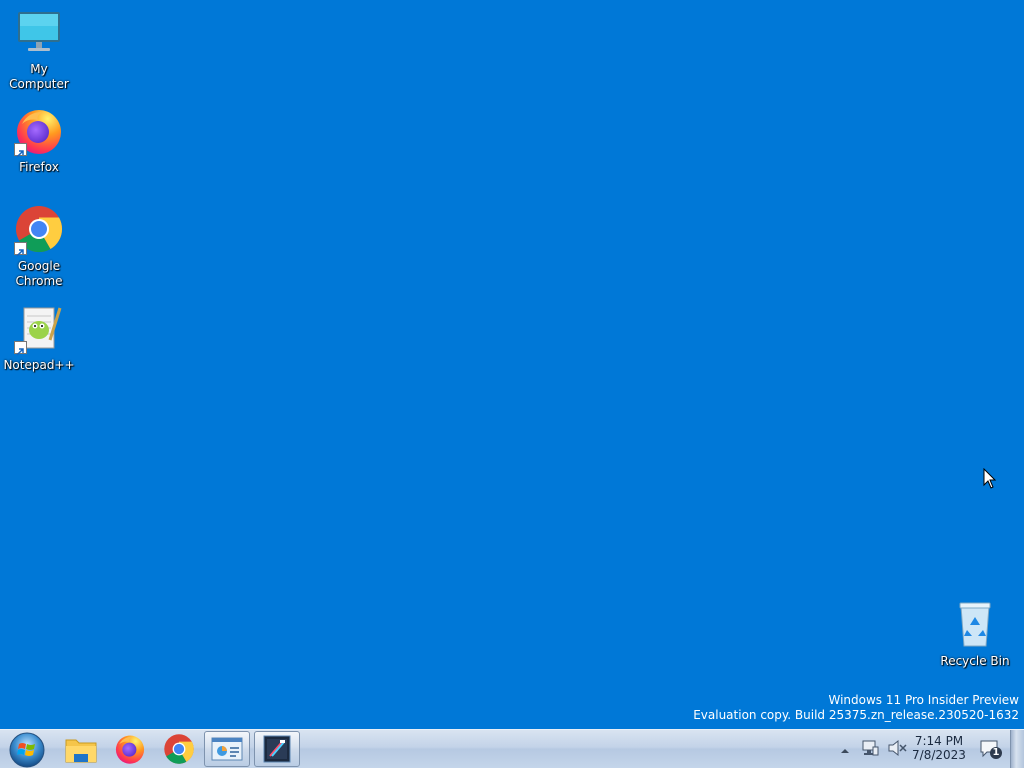  Describe the element at coordinates (870, 748) in the screenshot. I see `network-icon` at that location.